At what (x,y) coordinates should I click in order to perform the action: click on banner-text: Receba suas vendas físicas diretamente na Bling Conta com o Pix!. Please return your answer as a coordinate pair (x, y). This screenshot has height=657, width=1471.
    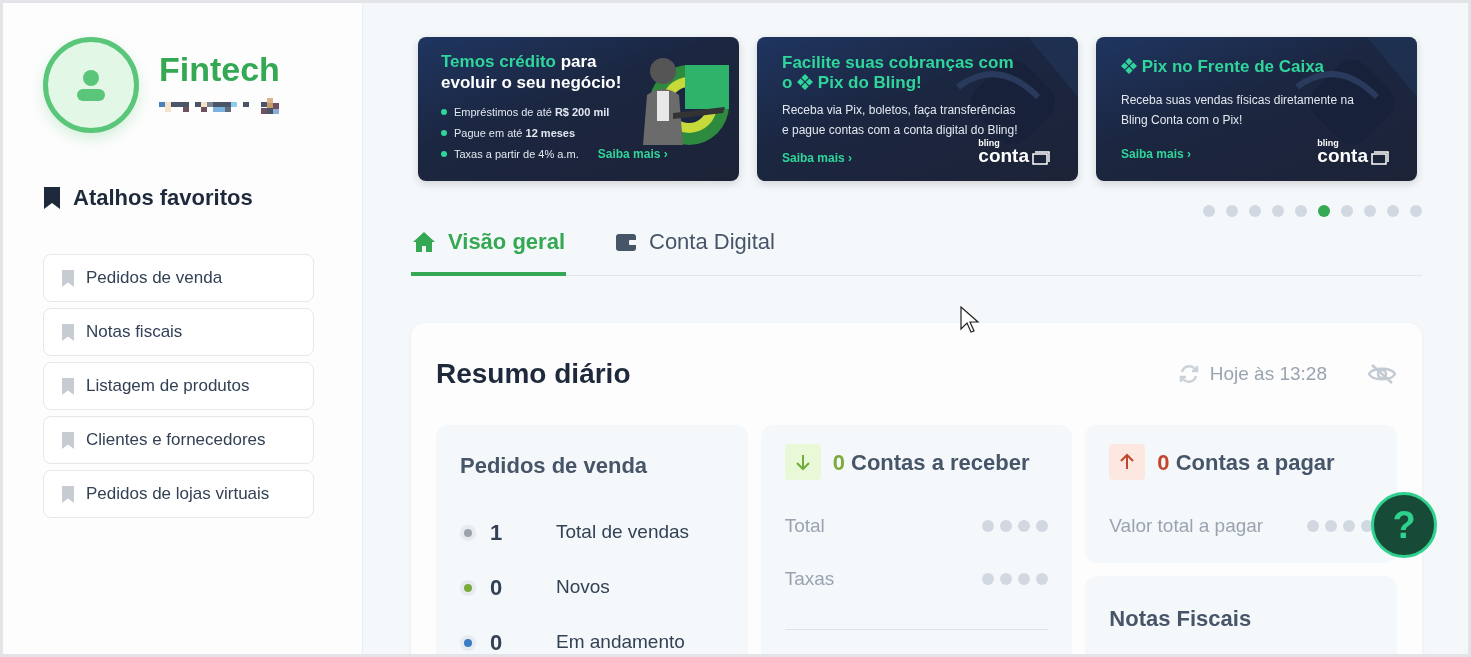
    Looking at the image, I should click on (1238, 110).